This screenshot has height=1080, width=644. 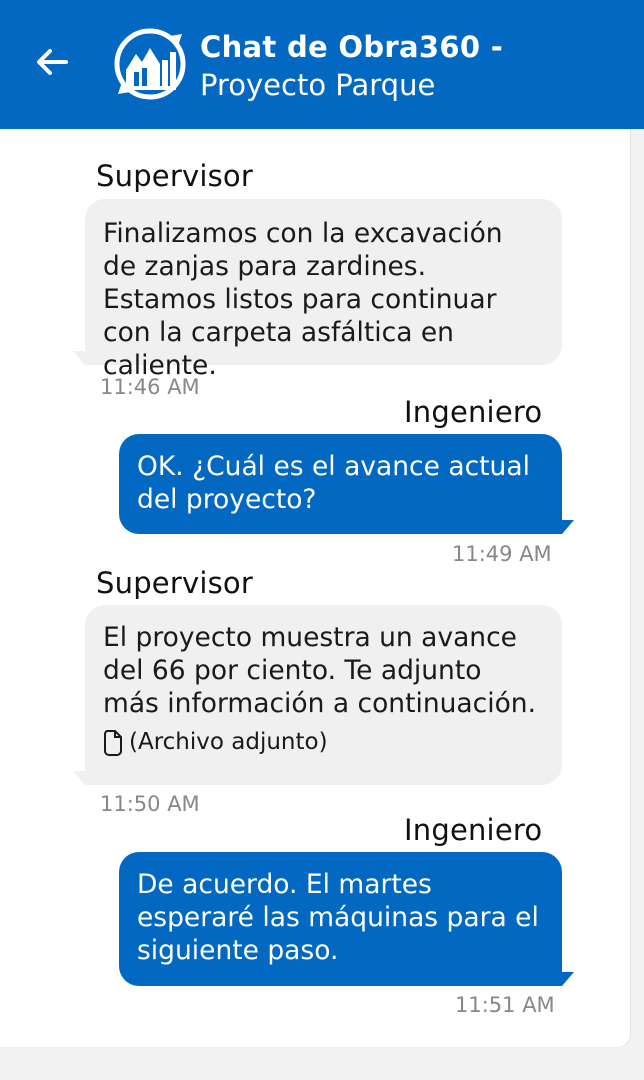 I want to click on message-timestamp: 11:50 AM, so click(x=150, y=804).